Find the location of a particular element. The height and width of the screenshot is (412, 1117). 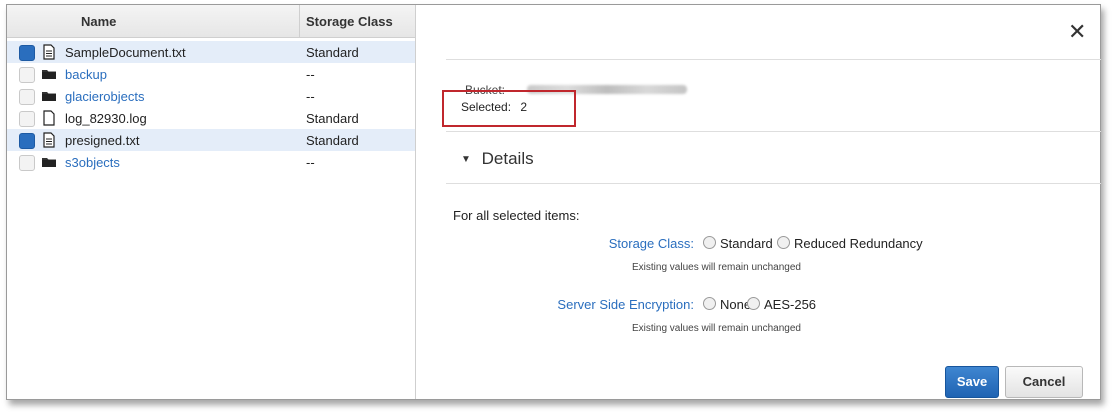

storage-class-label: Storage Class: is located at coordinates (651, 243).